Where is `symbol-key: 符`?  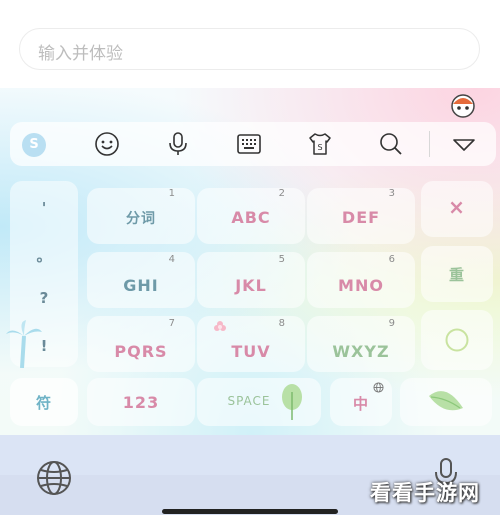 symbol-key: 符 is located at coordinates (44, 402).